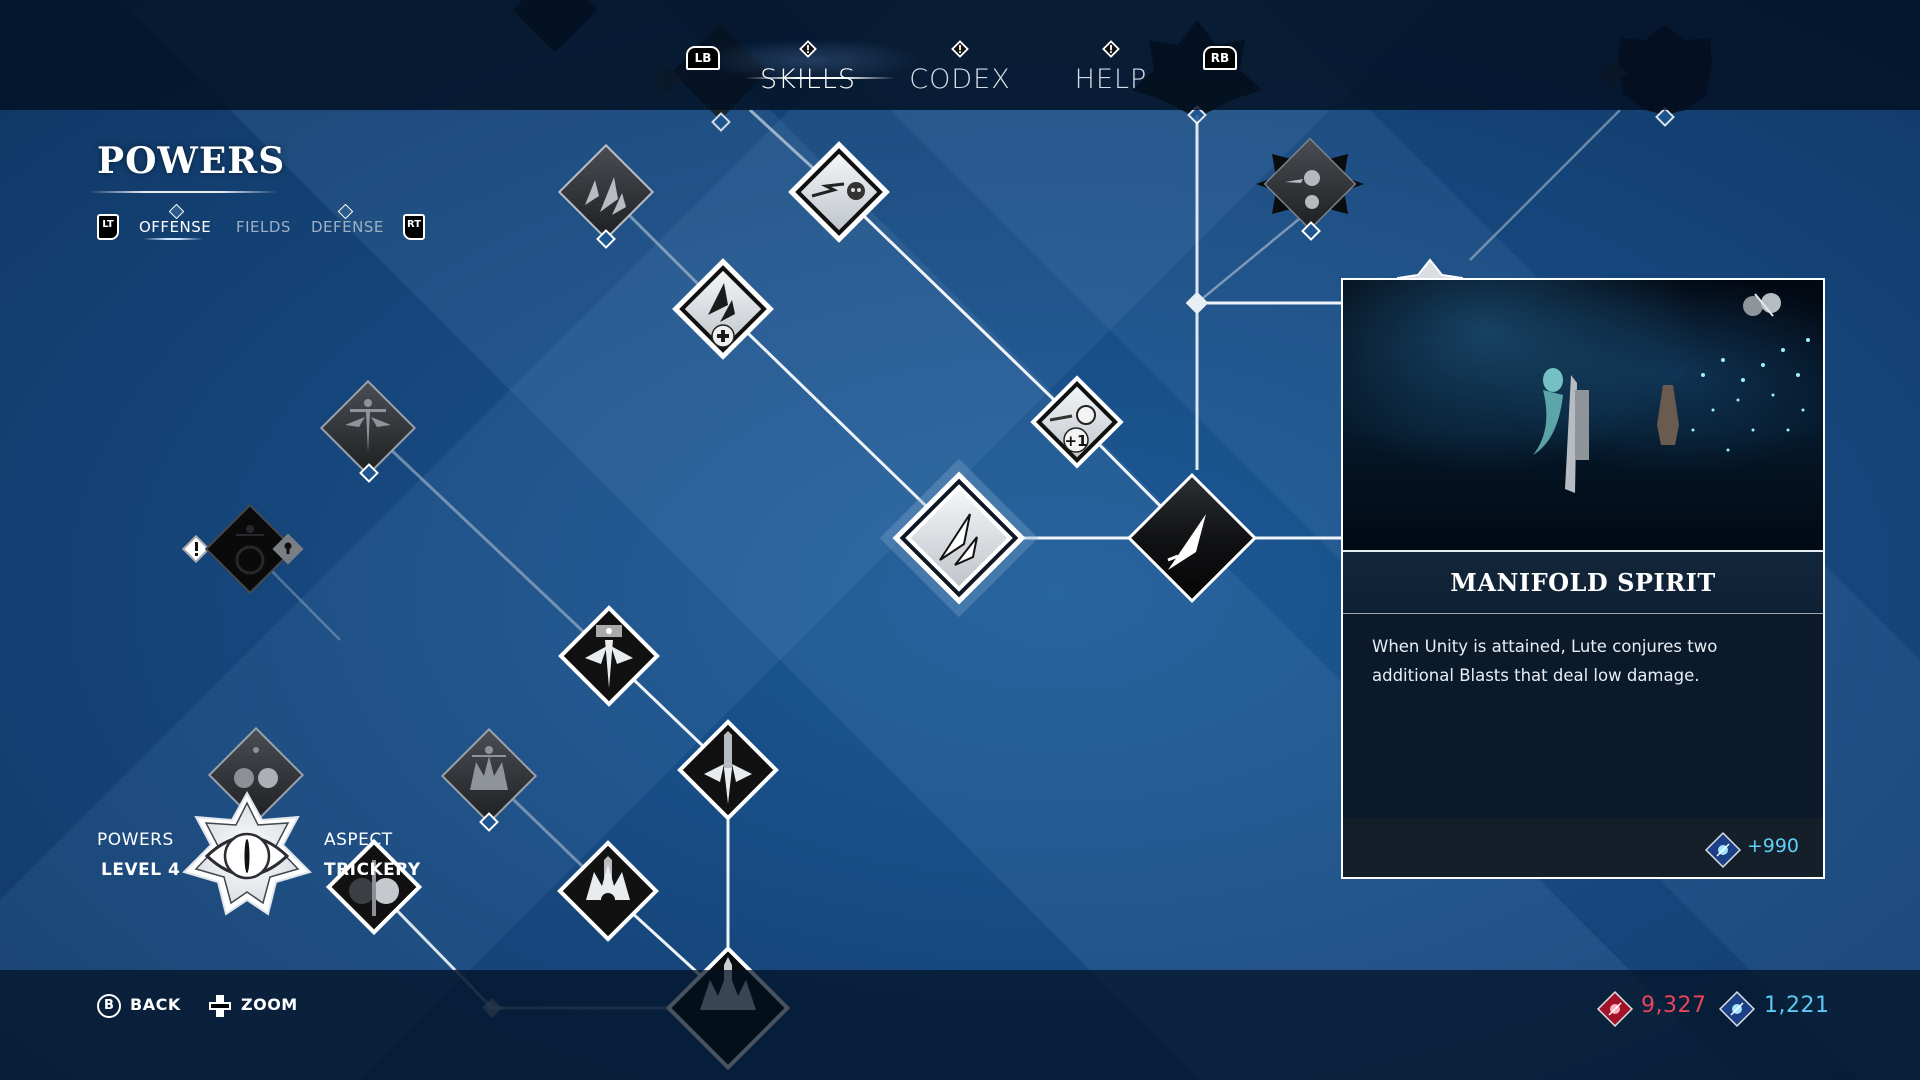  Describe the element at coordinates (489, 779) in the screenshot. I see `skill-node-dark-crown` at that location.